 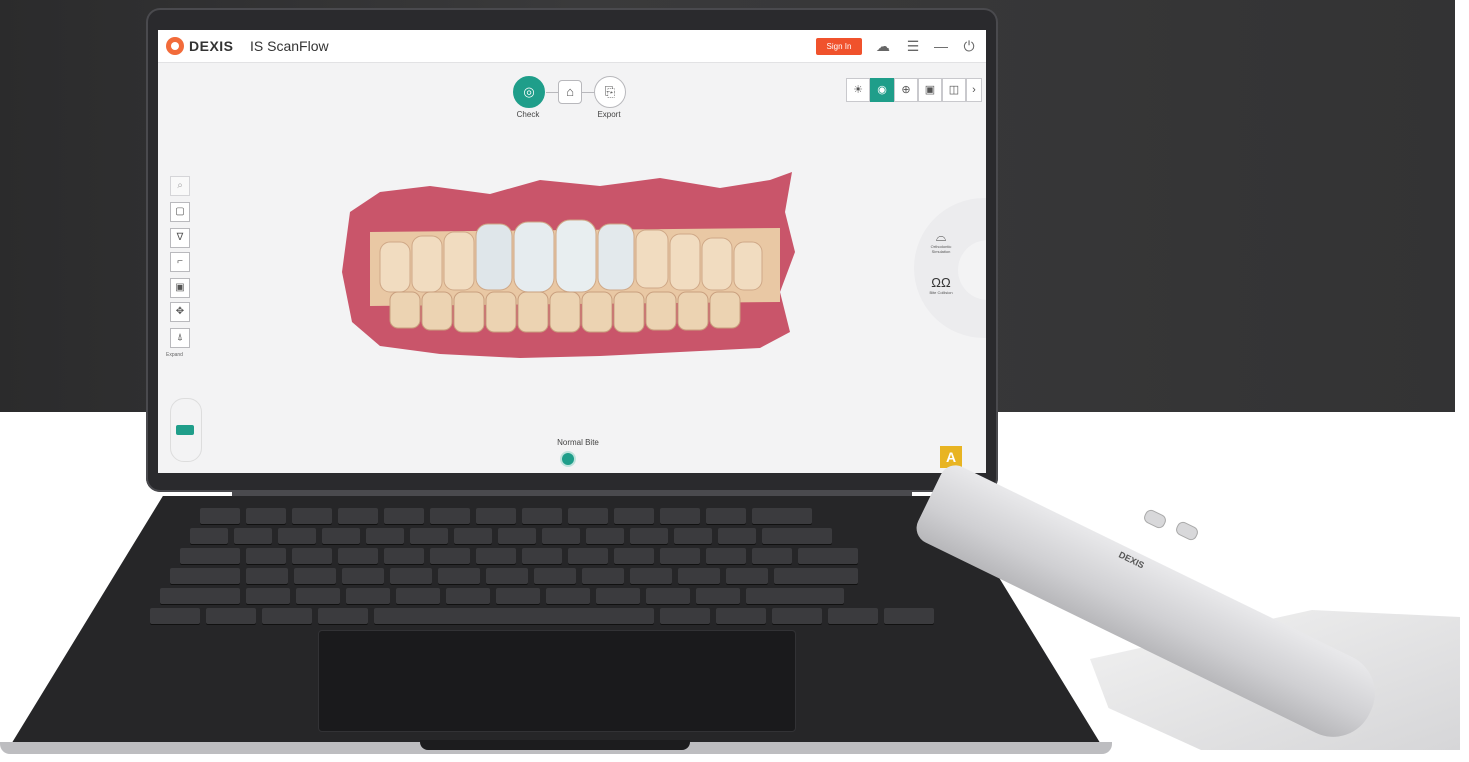 I want to click on step-check-label: Check, so click(x=528, y=114).